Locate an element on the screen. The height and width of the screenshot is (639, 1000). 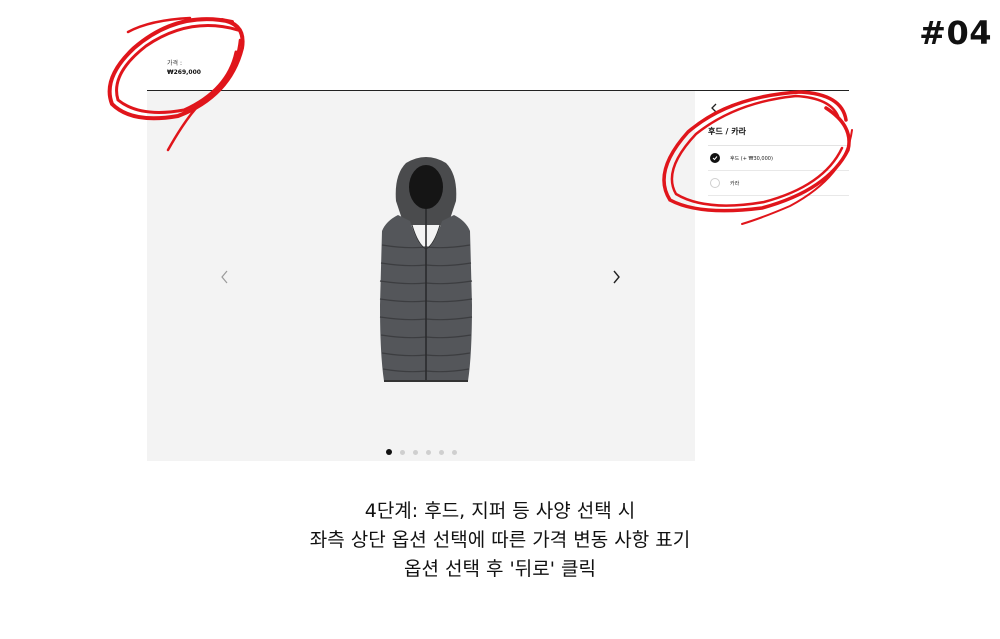
price-block: 가격 : ₩269,000 is located at coordinates (184, 68).